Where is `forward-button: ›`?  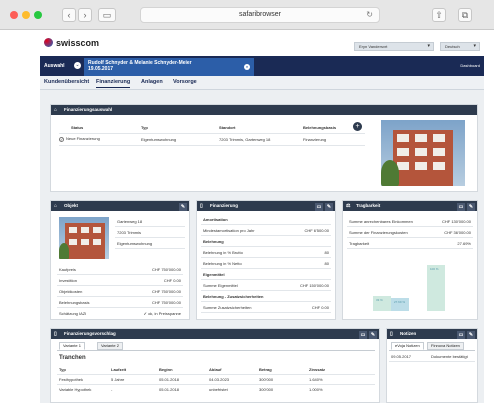
forward-button: › is located at coordinates (85, 15).